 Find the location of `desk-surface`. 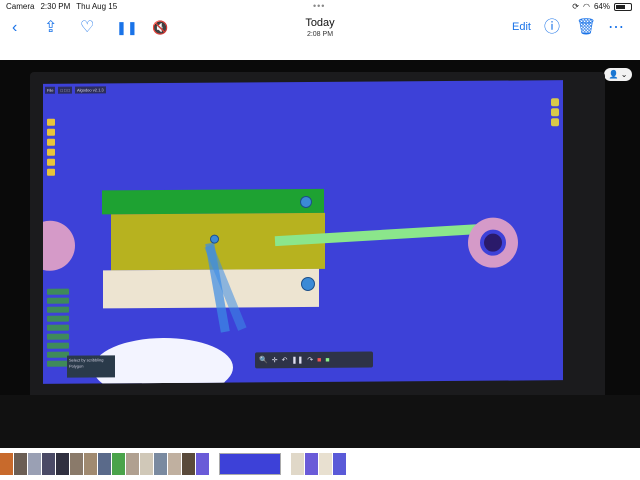

desk-surface is located at coordinates (320, 421).